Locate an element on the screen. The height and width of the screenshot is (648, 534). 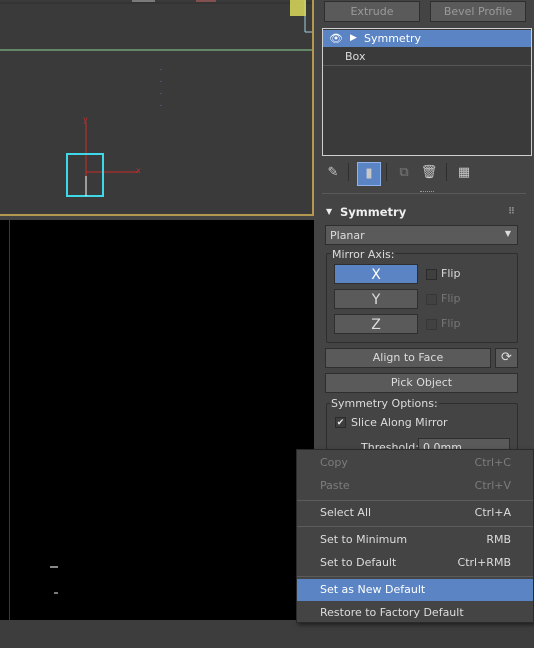
viewport-edge-line is located at coordinates (9, 420).